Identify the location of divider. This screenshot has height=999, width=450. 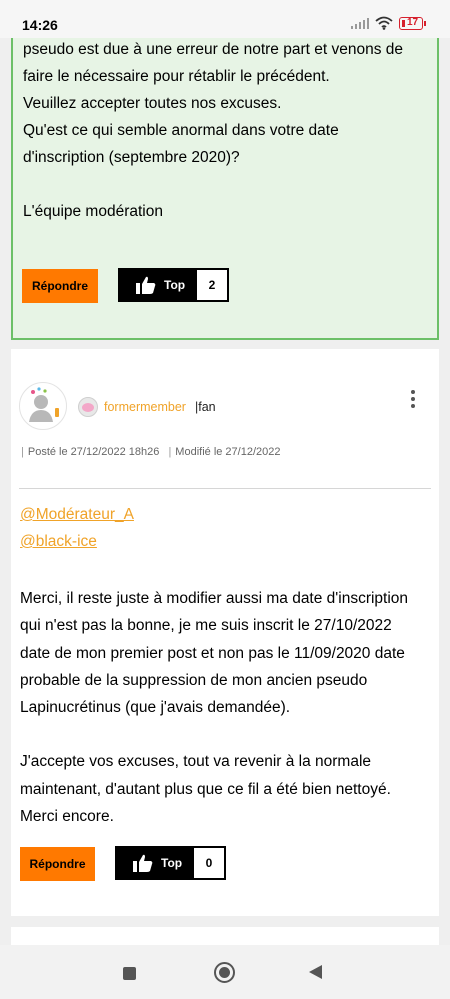
(225, 488).